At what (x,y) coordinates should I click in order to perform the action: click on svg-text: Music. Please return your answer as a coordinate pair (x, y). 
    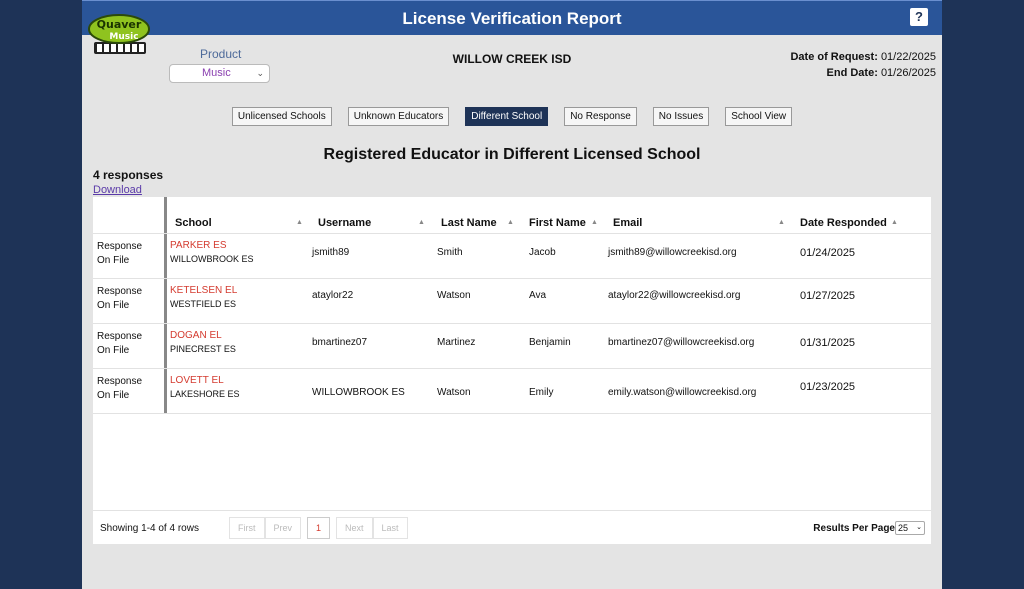
    Looking at the image, I should click on (123, 37).